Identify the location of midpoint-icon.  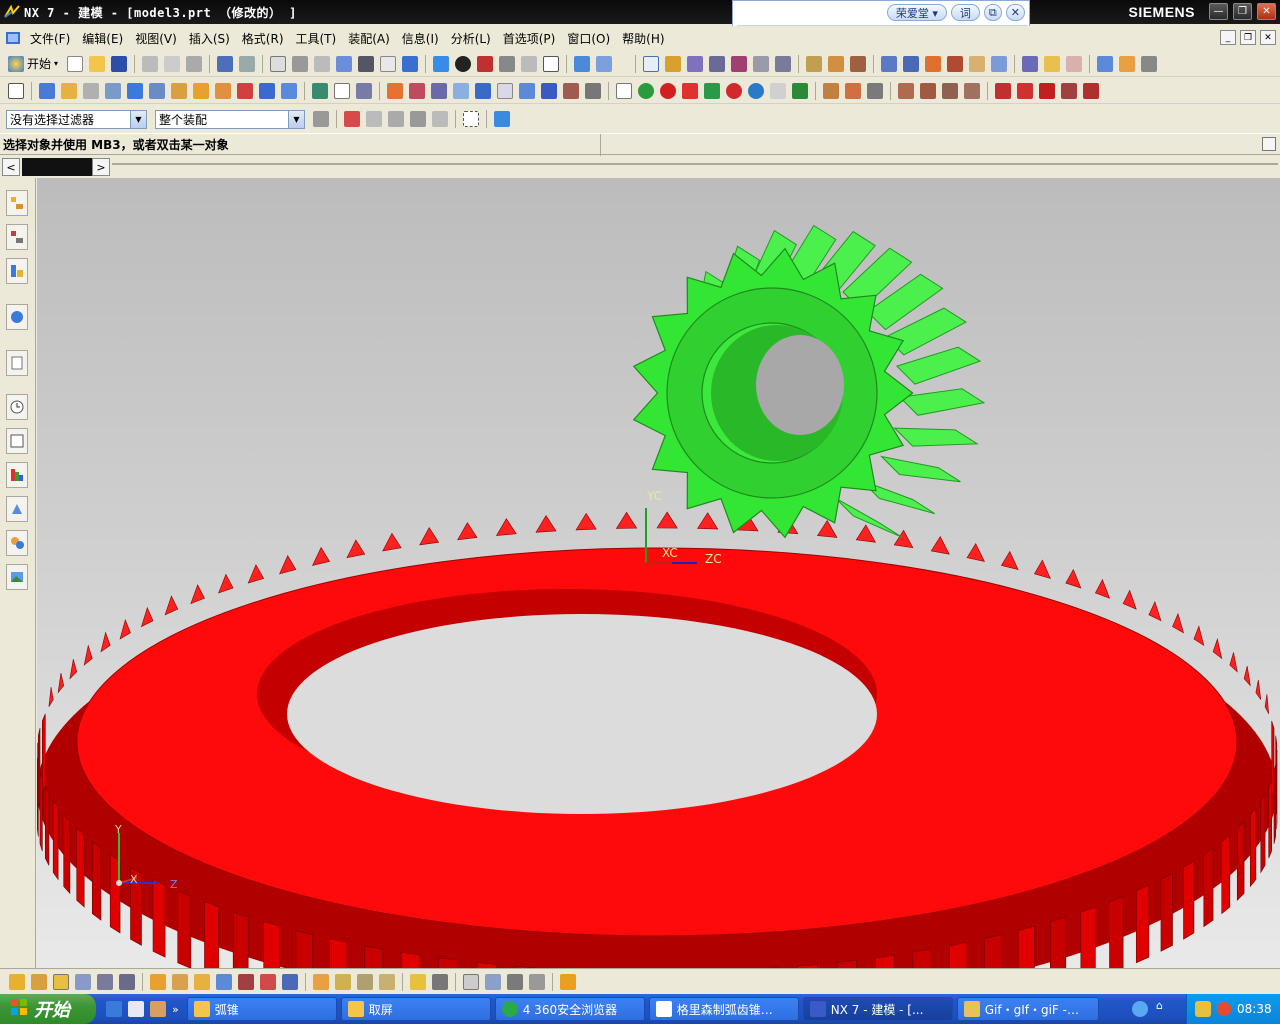
(717, 63).